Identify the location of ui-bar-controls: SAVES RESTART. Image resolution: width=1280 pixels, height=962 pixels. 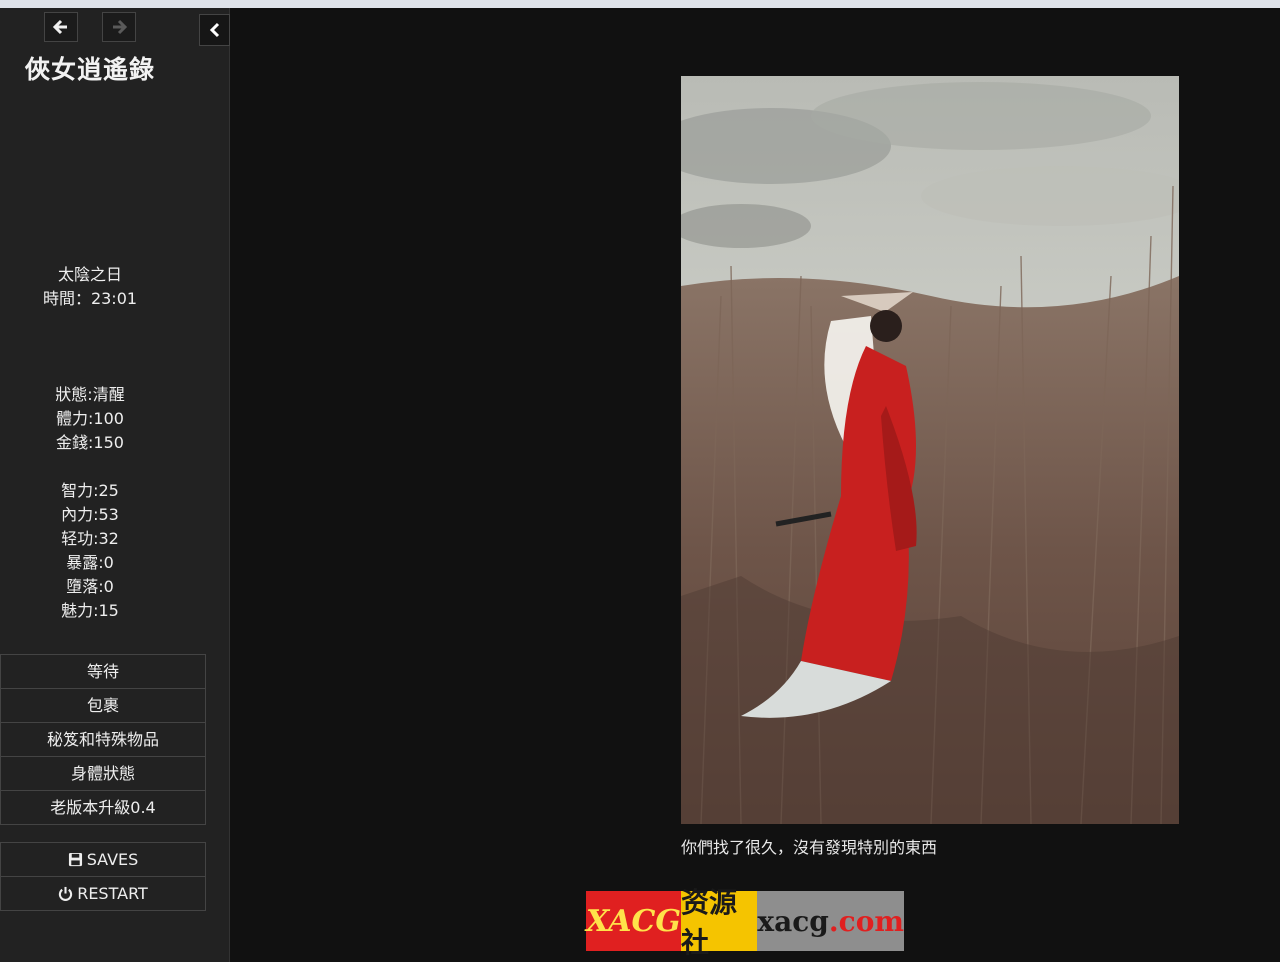
(103, 876).